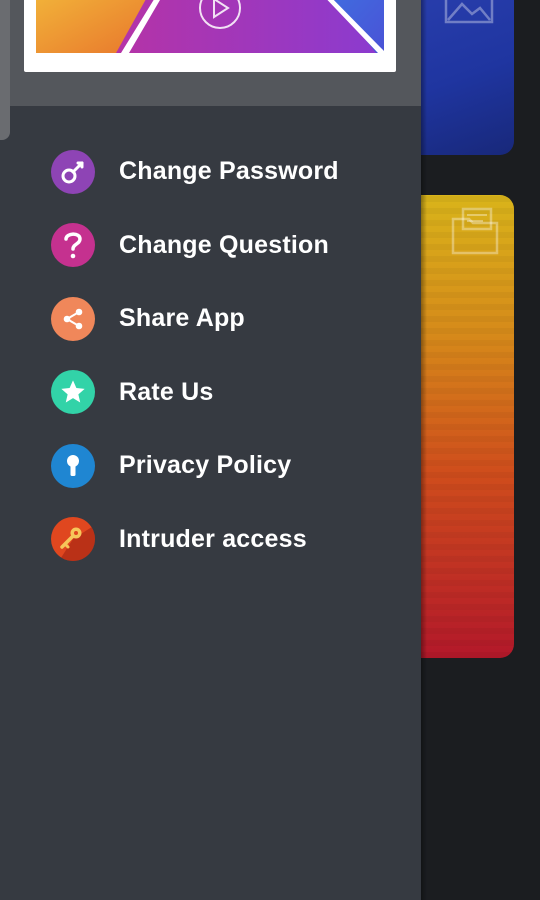 The image size is (540, 900). I want to click on drawer-header, so click(210, 70).